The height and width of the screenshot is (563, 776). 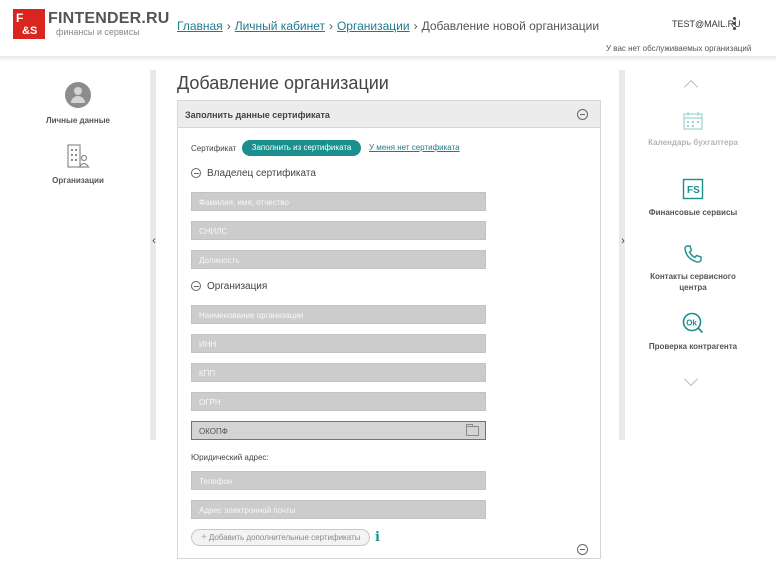 What do you see at coordinates (706, 24) in the screenshot?
I see `user-email: TEST@MAIL.RU` at bounding box center [706, 24].